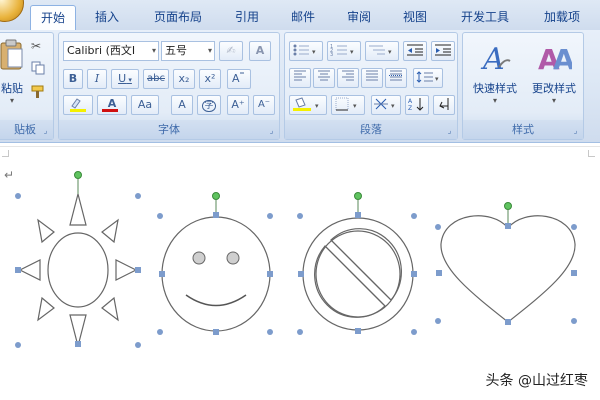 The width and height of the screenshot is (600, 400). What do you see at coordinates (308, 105) in the screenshot?
I see `shading-button: ▾` at bounding box center [308, 105].